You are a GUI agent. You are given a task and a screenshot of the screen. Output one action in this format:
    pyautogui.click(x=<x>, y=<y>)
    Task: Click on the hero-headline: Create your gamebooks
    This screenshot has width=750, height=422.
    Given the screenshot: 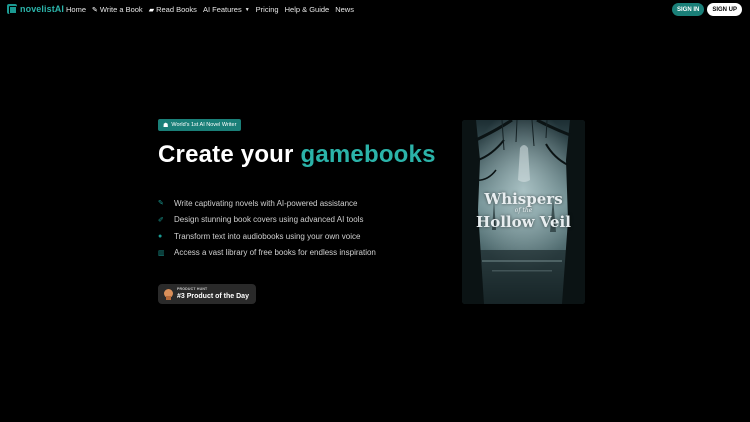 What is the action you would take?
    pyautogui.click(x=297, y=154)
    